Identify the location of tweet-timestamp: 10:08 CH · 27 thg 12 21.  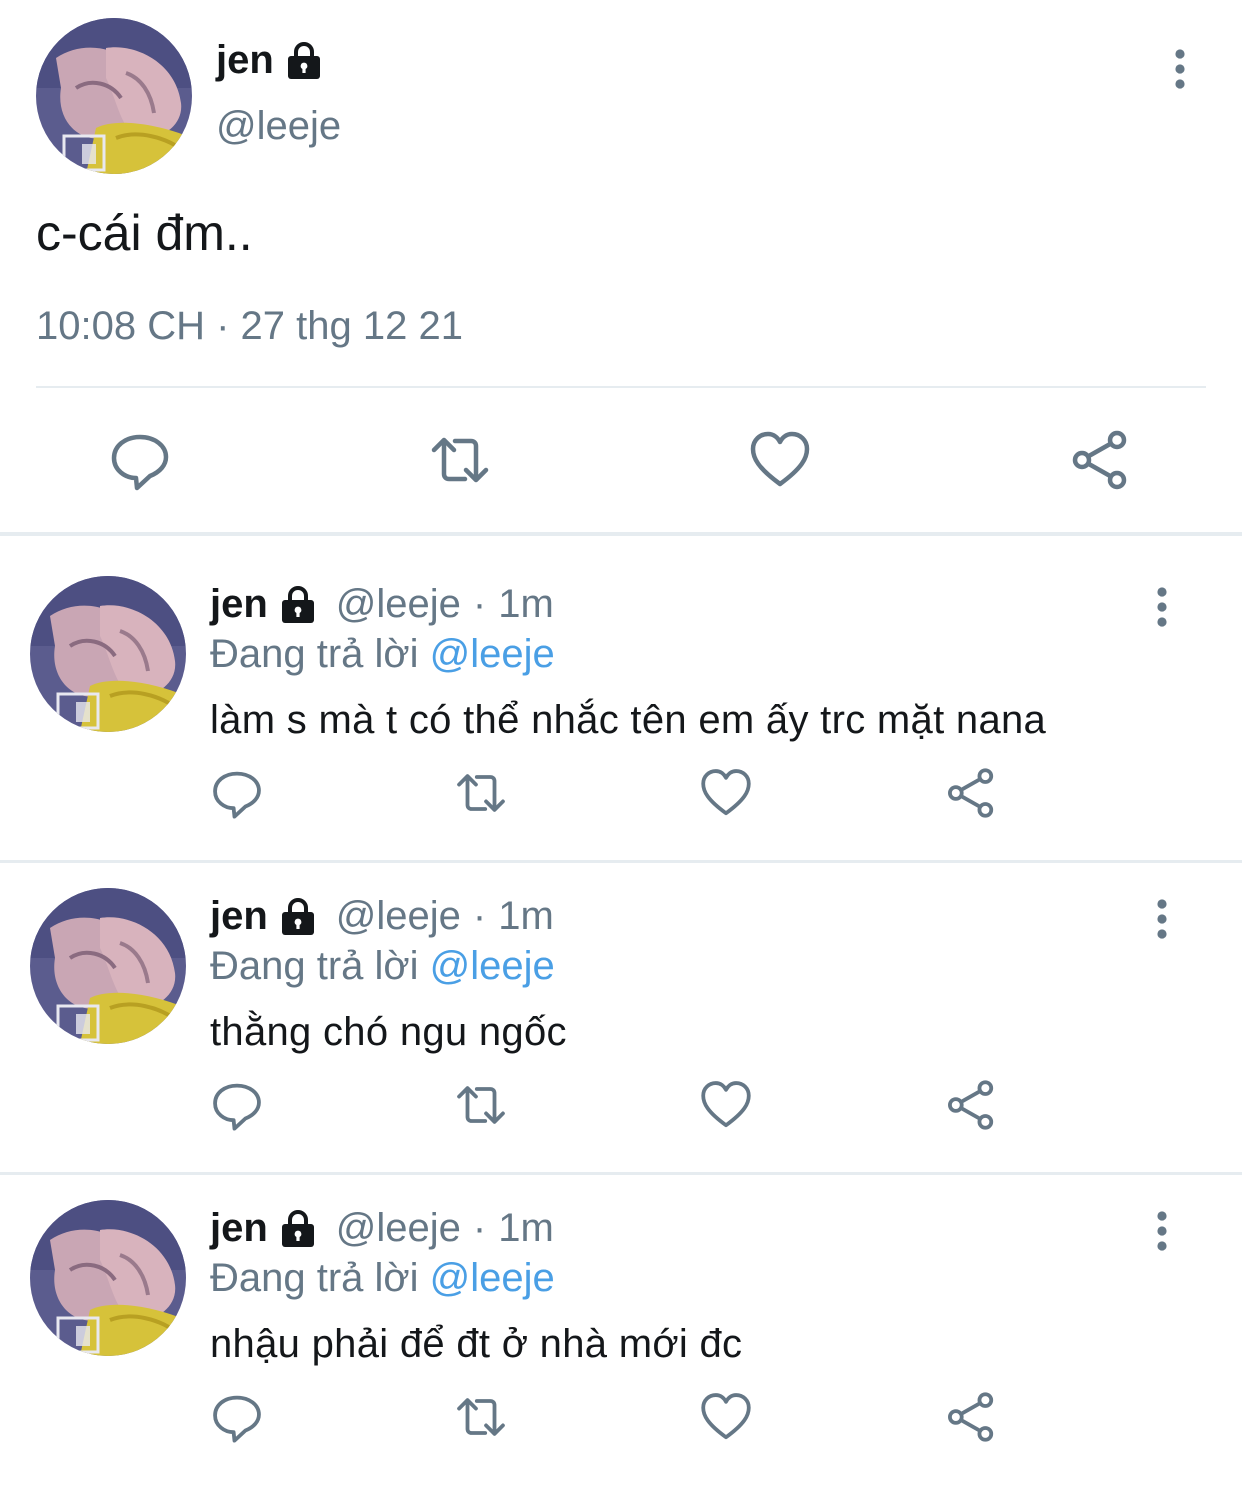
(249, 326).